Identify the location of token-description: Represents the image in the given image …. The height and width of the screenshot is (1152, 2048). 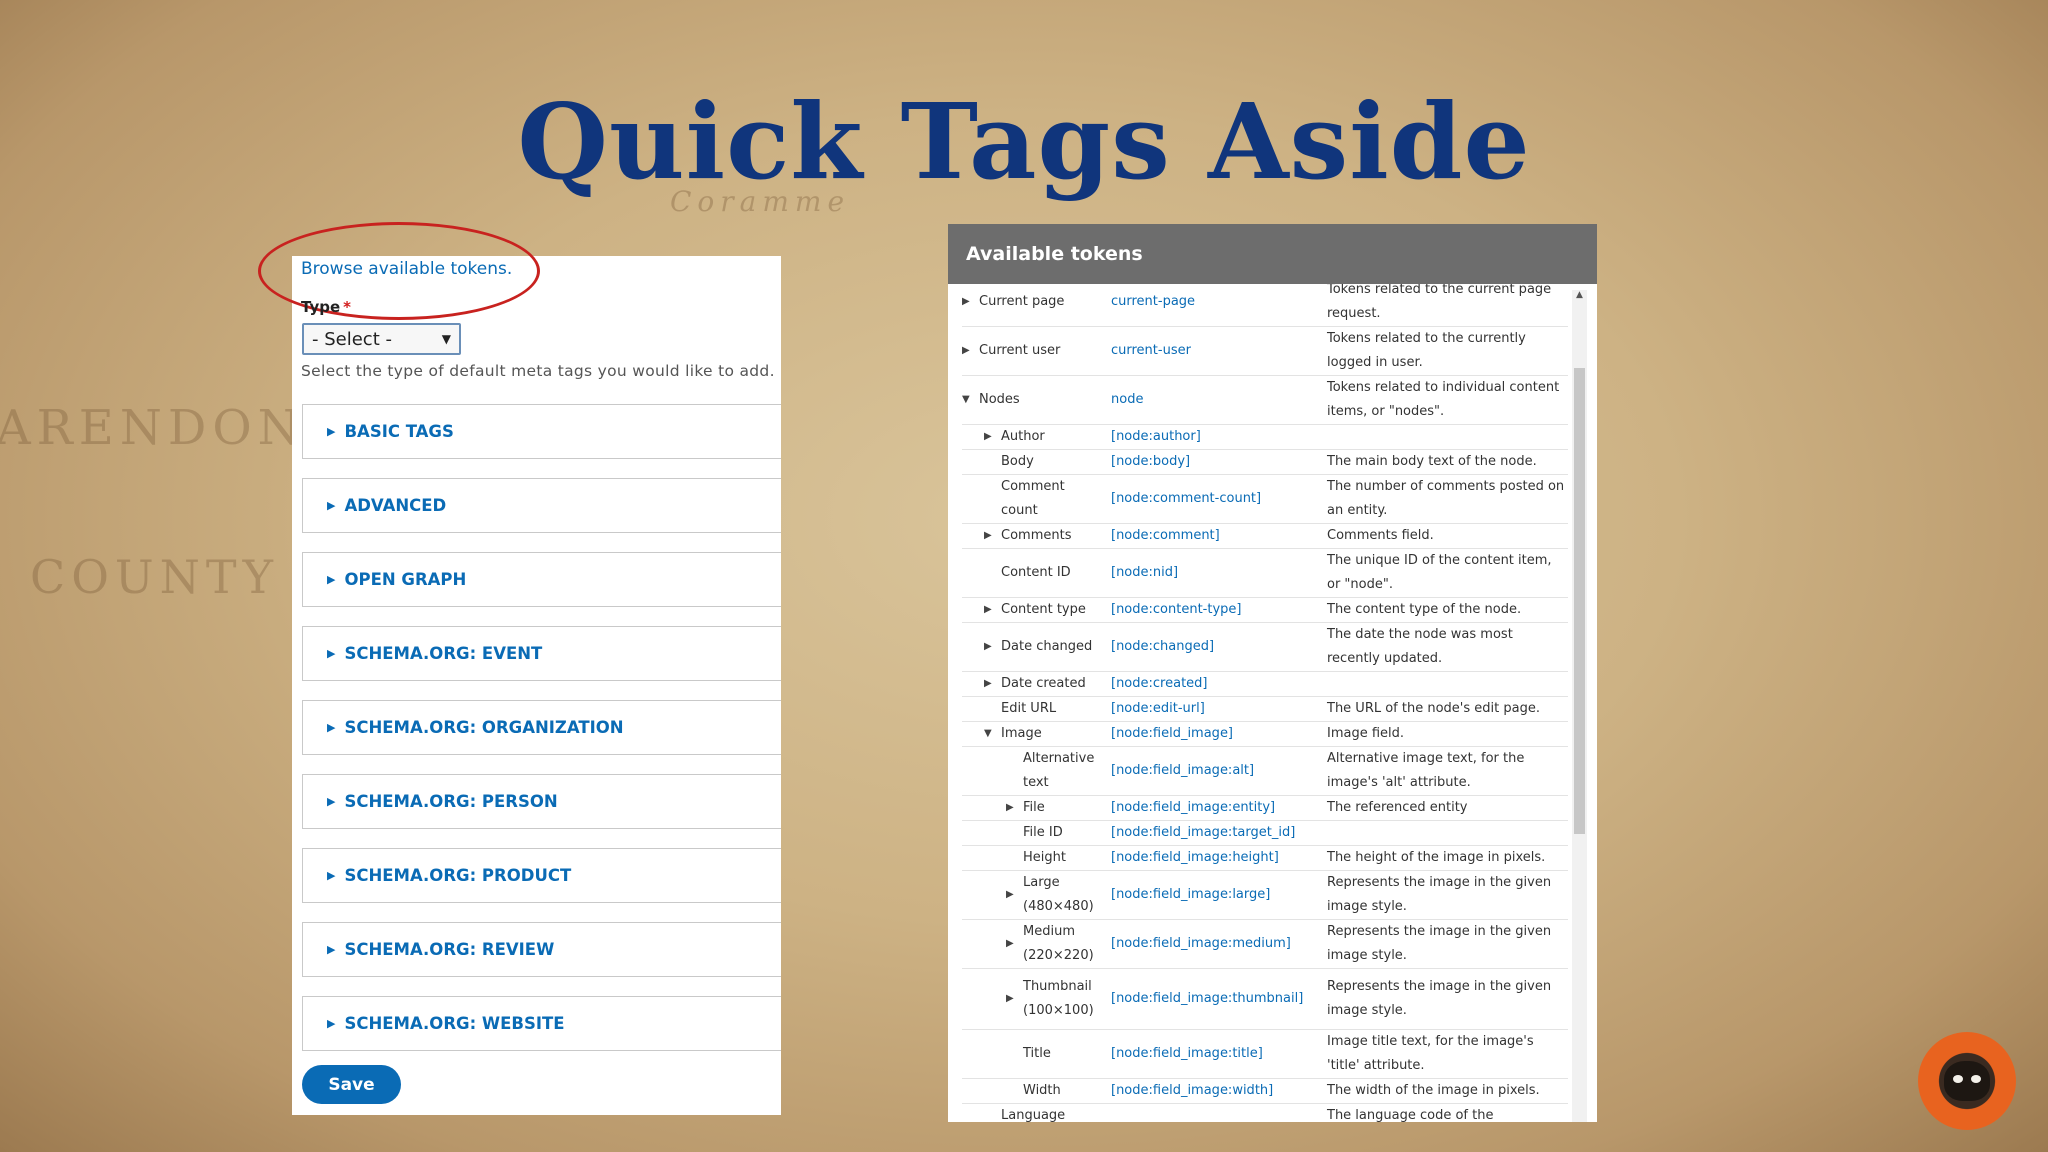
(1439, 998).